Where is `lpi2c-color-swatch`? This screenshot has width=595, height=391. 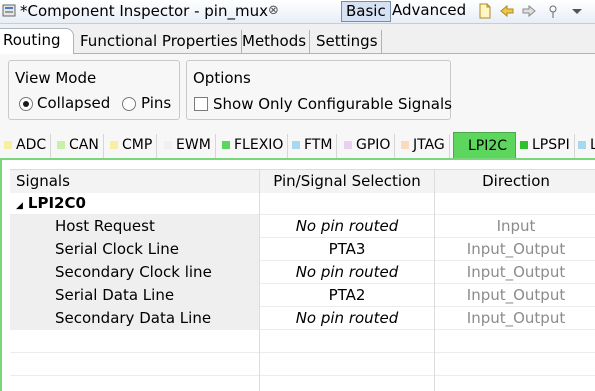 lpi2c-color-swatch is located at coordinates (462, 144).